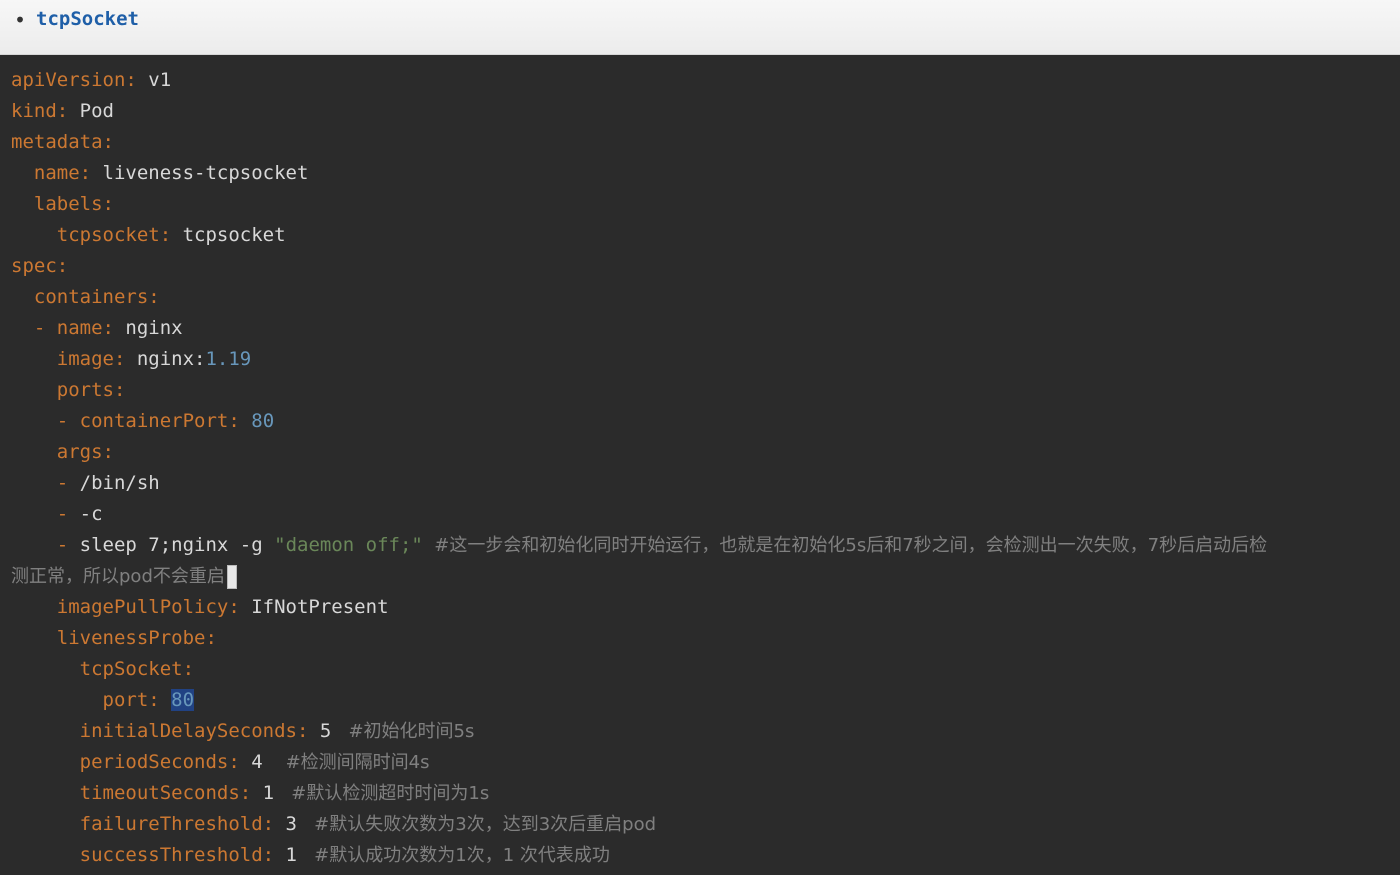  What do you see at coordinates (284, 793) in the screenshot?
I see `code-line: timeoutSeconds: 1 #默认检测超时时间为1s` at bounding box center [284, 793].